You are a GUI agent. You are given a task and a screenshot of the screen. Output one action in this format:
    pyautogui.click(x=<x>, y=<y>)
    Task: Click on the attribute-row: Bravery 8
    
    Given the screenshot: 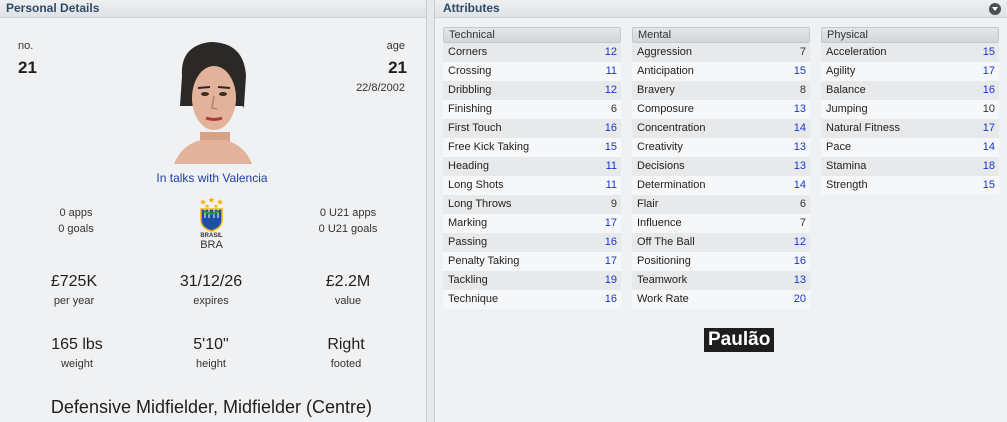 What is the action you would take?
    pyautogui.click(x=721, y=90)
    